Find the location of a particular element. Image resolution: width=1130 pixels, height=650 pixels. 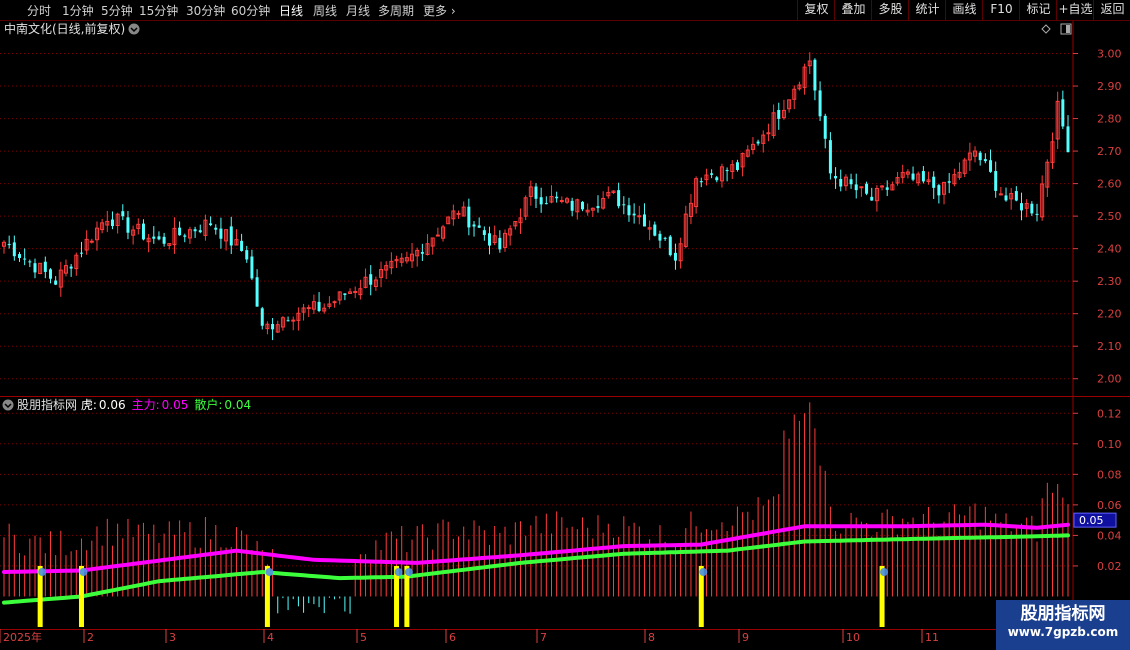

period-tab-2: 5分钟 is located at coordinates (117, 10).